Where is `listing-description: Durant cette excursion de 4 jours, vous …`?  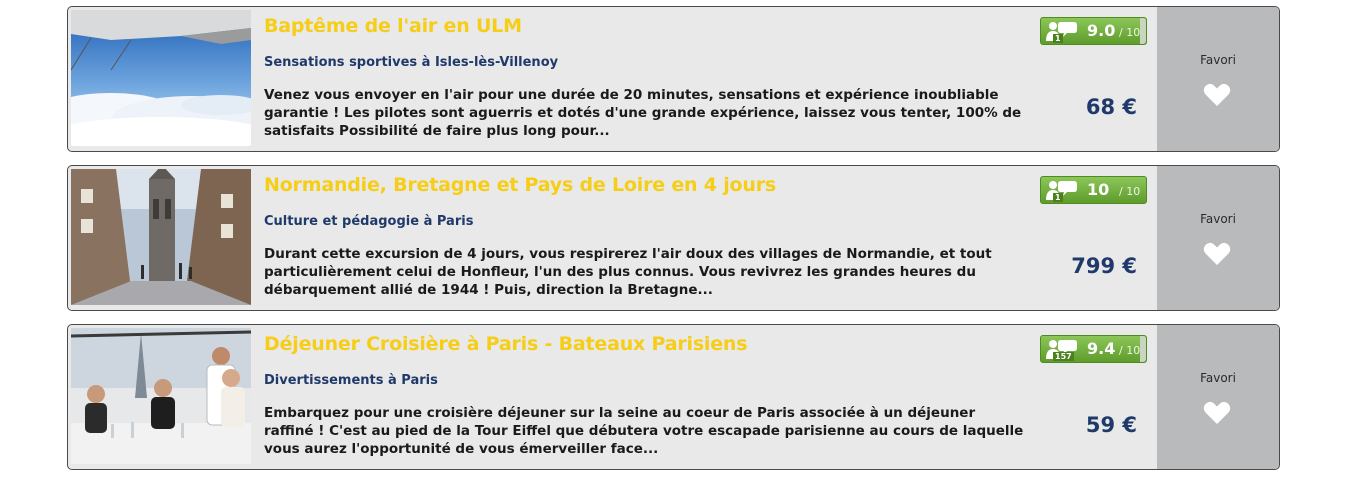
listing-description: Durant cette excursion de 4 jours, vous … is located at coordinates (628, 272).